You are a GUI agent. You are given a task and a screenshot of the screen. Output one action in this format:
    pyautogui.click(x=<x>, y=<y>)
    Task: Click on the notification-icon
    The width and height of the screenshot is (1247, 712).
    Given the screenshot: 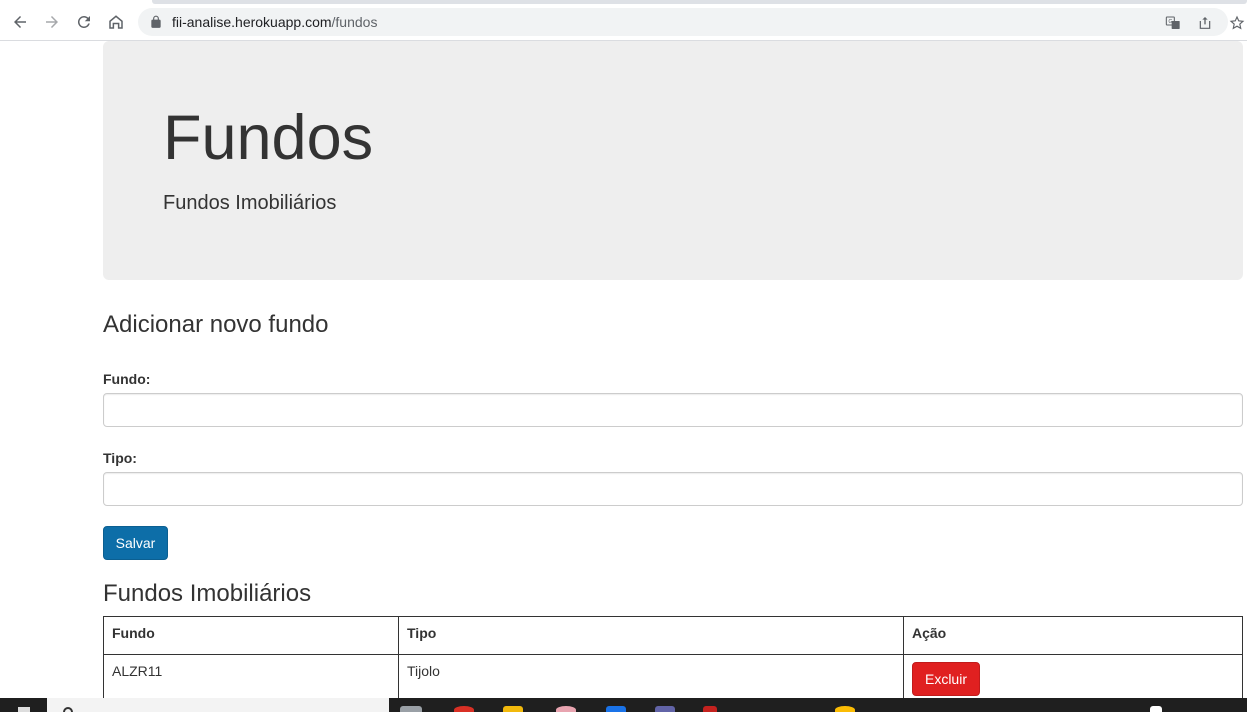 What is the action you would take?
    pyautogui.click(x=1156, y=709)
    